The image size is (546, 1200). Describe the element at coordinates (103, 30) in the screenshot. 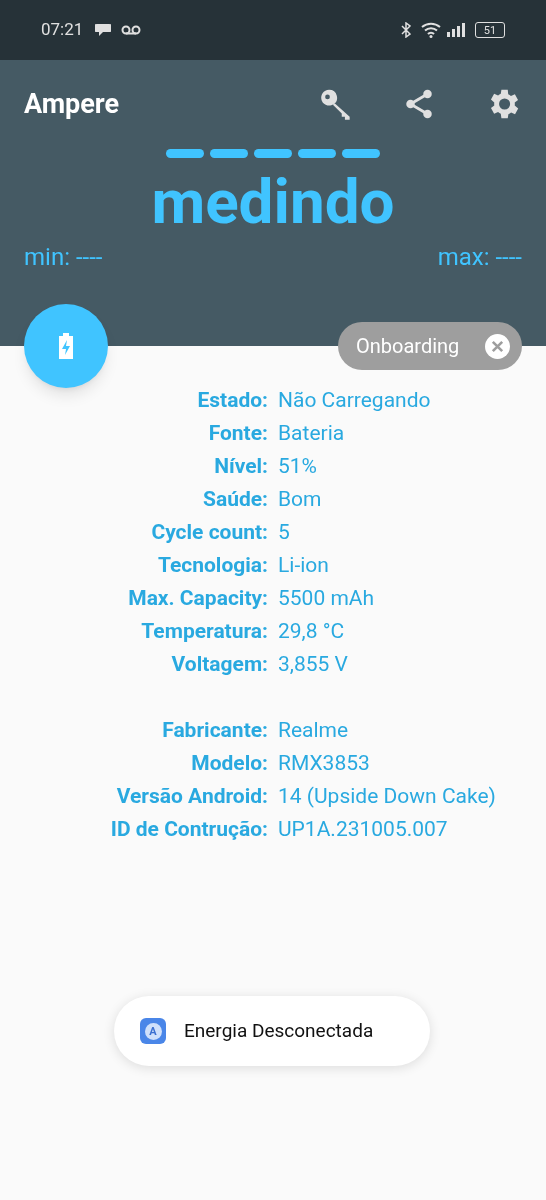

I see `message-icon` at that location.